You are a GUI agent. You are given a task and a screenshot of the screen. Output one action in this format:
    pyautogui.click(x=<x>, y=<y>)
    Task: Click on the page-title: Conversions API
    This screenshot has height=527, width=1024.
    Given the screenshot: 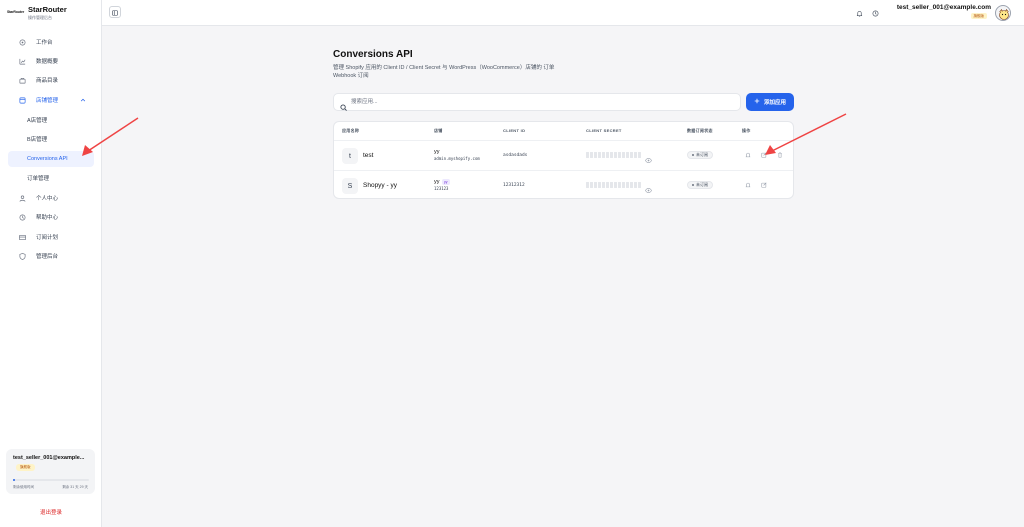 What is the action you would take?
    pyautogui.click(x=373, y=54)
    